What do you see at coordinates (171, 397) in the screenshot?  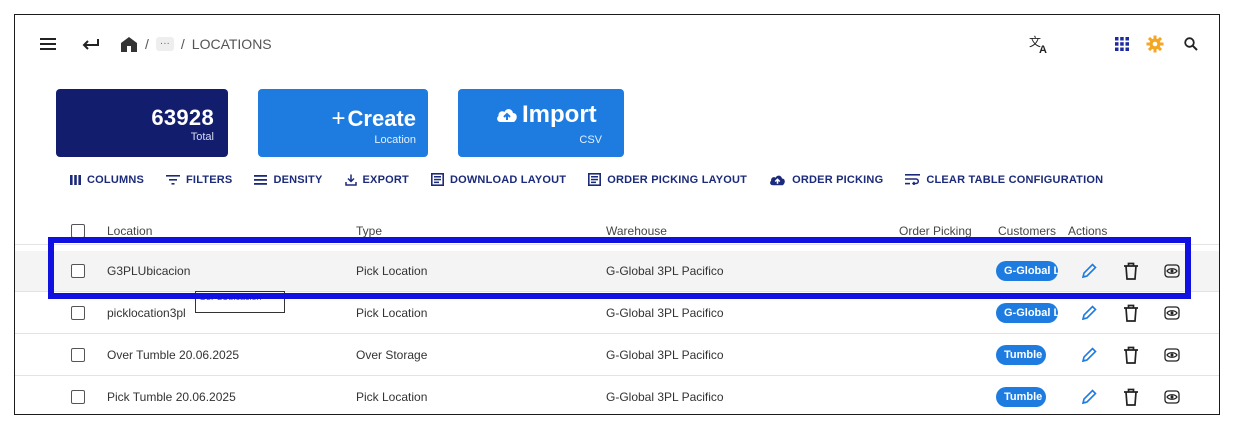 I see `cell-location: Pick Tumble 20.06.2025` at bounding box center [171, 397].